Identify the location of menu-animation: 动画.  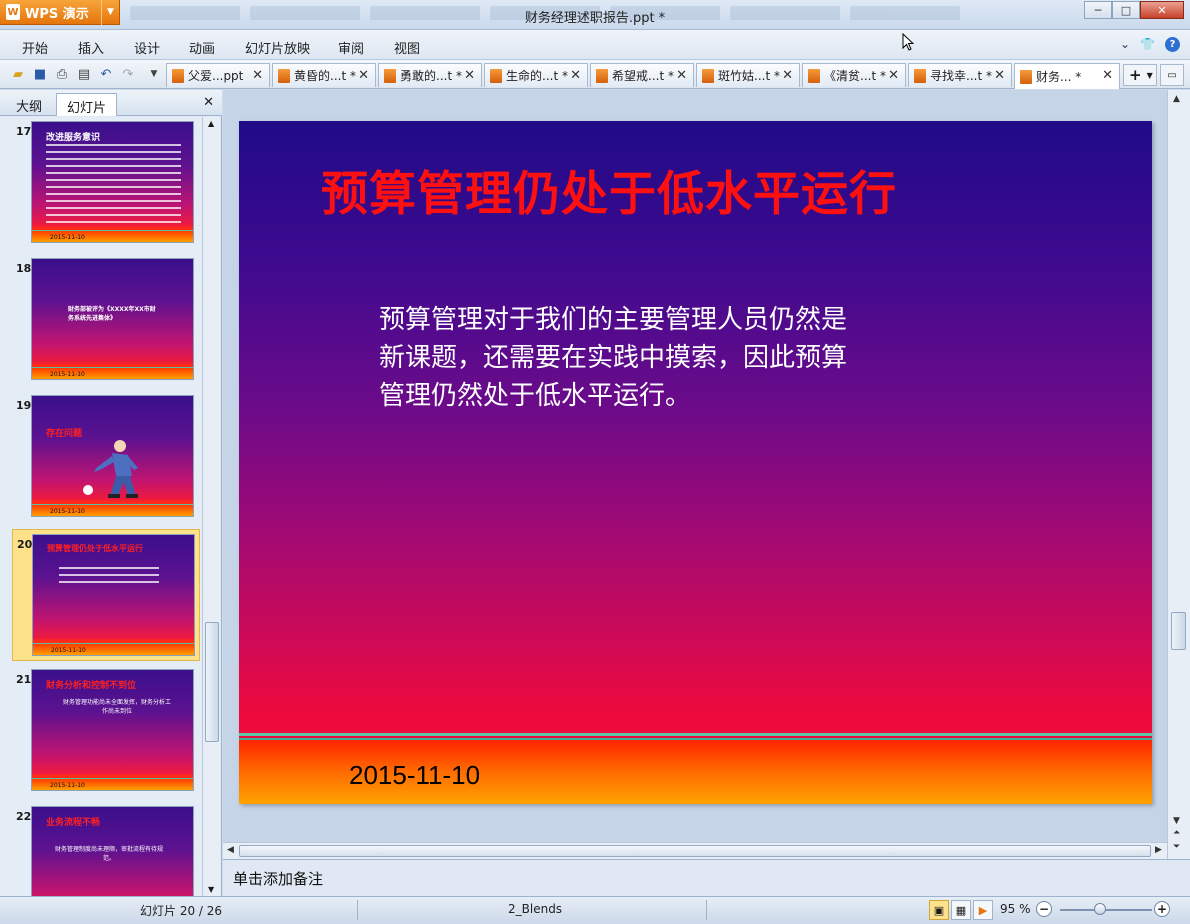
(202, 47).